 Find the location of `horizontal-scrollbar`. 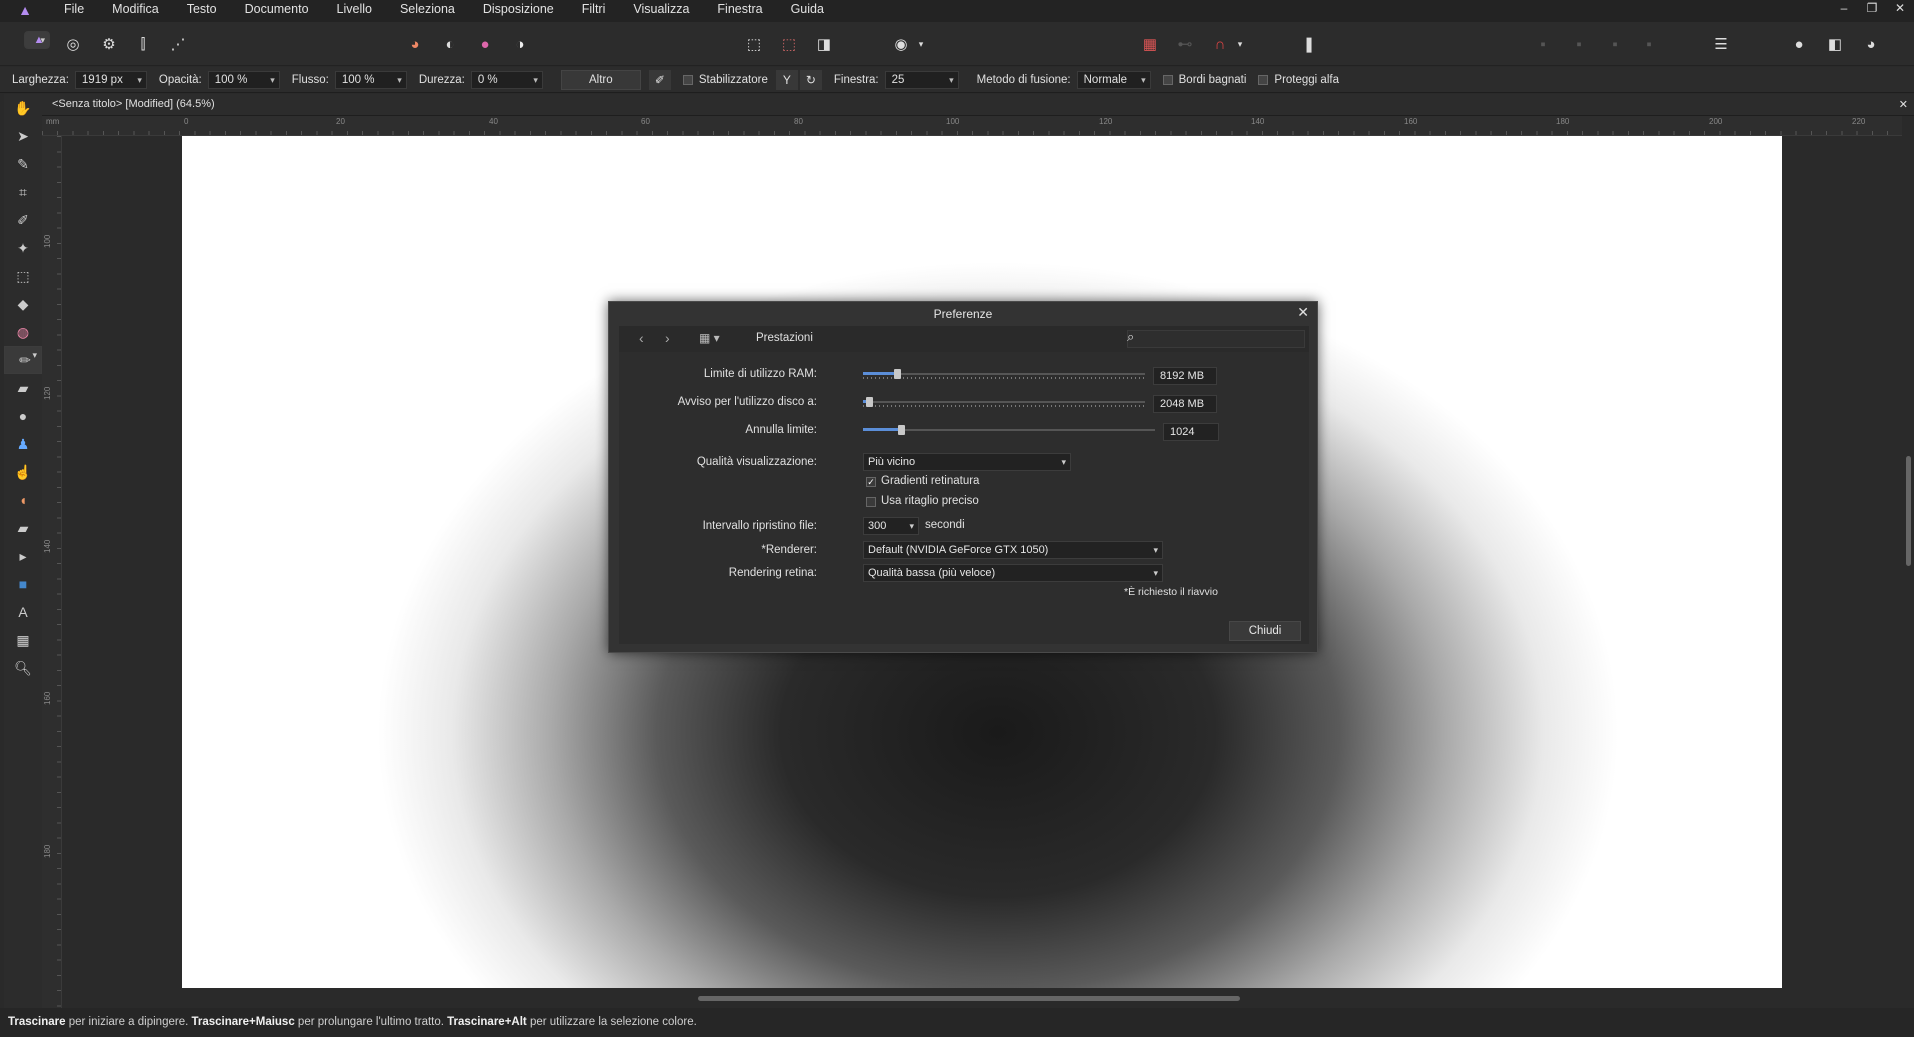

horizontal-scrollbar is located at coordinates (982, 998).